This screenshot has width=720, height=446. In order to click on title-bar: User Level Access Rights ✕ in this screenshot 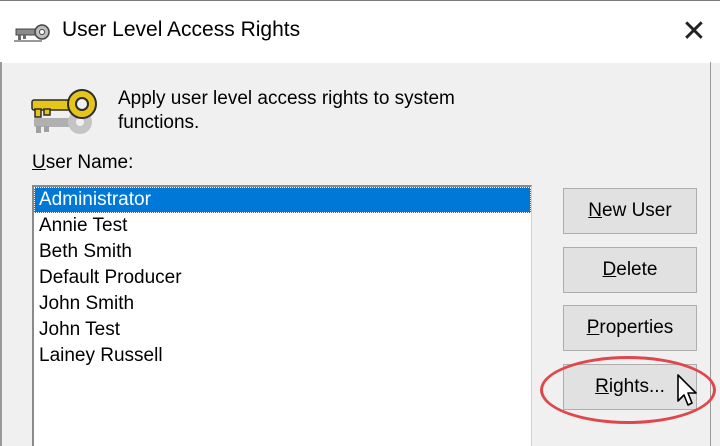, I will do `click(360, 31)`.